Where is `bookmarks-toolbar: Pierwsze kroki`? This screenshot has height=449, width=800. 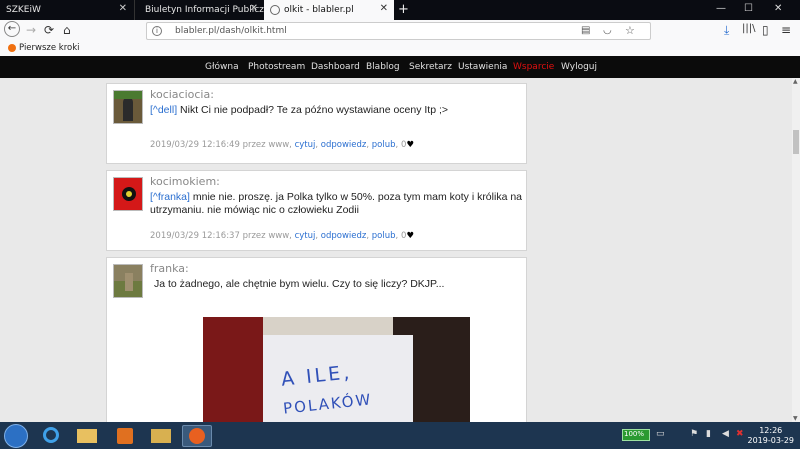
bookmarks-toolbar: Pierwsze kroki is located at coordinates (400, 49).